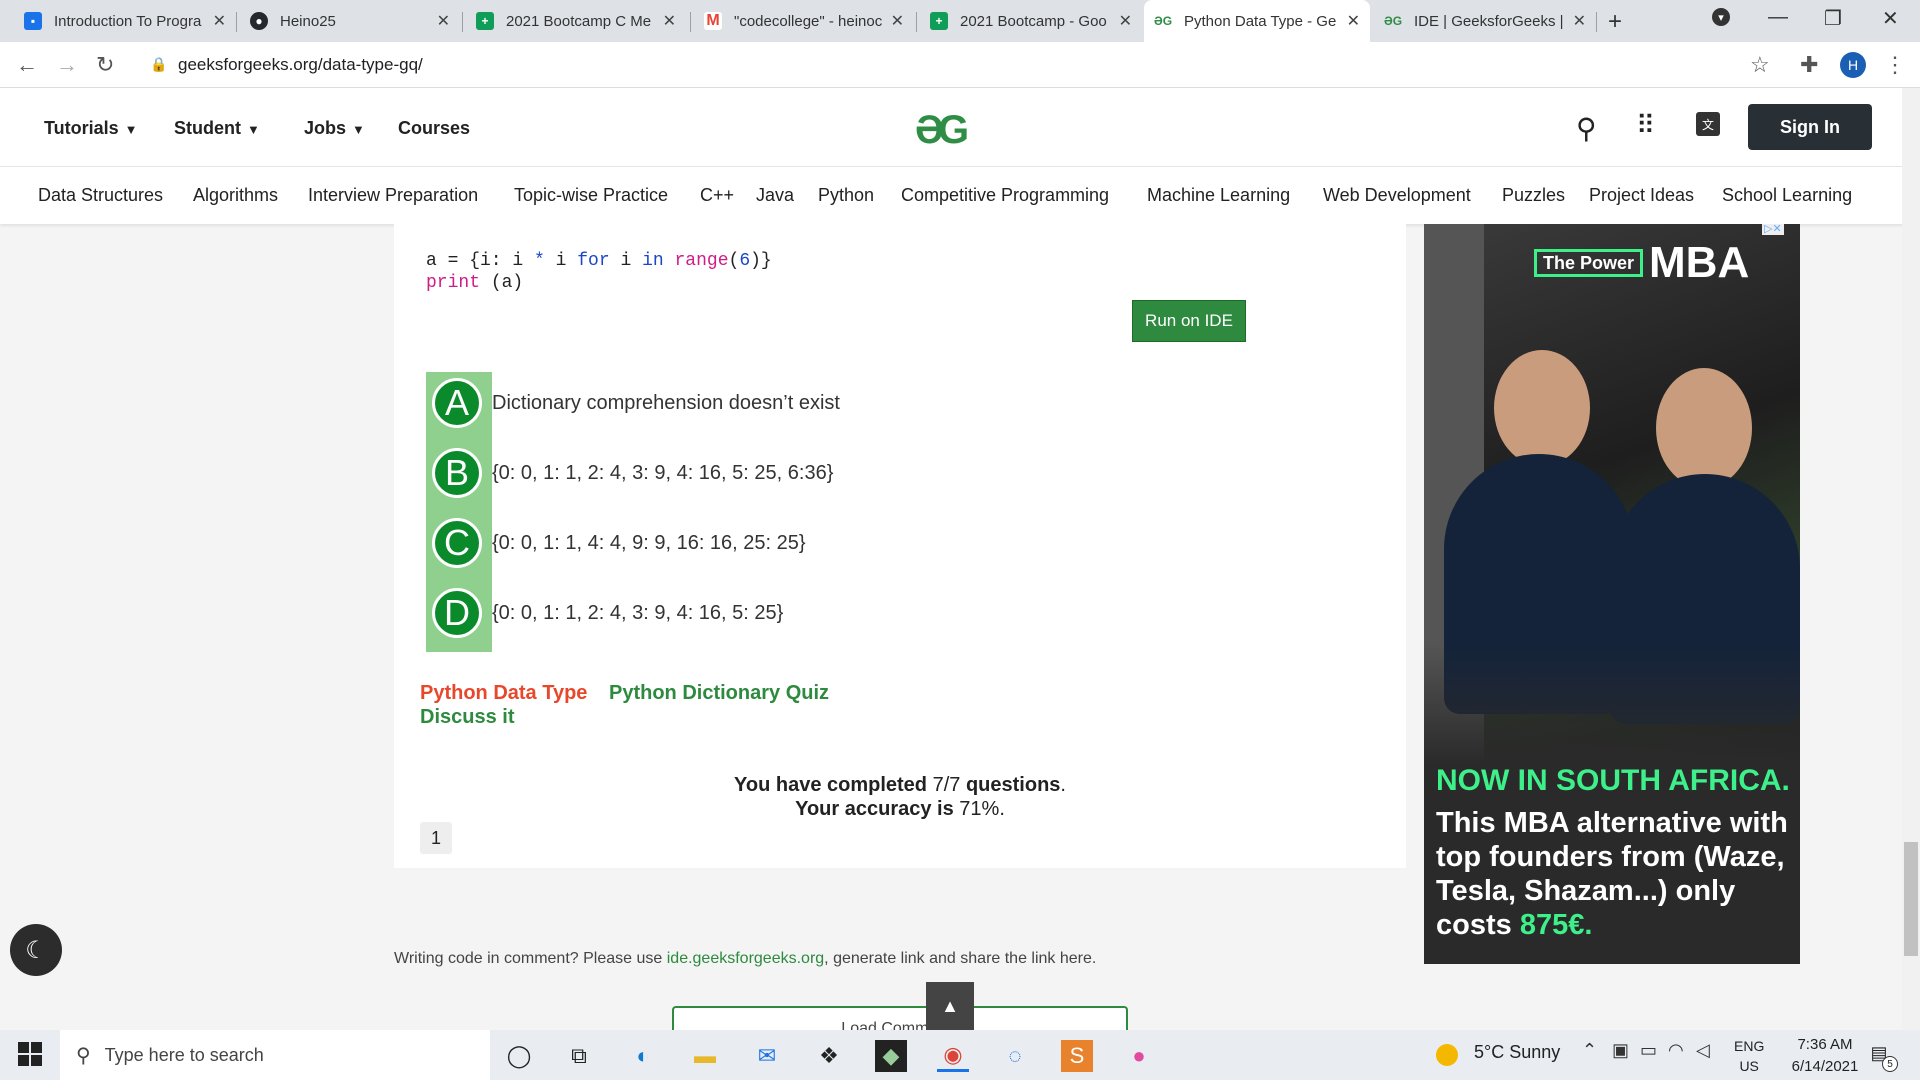 Image resolution: width=1920 pixels, height=1080 pixels. What do you see at coordinates (829, 1056) in the screenshot?
I see `dropbox-icon: ❖` at bounding box center [829, 1056].